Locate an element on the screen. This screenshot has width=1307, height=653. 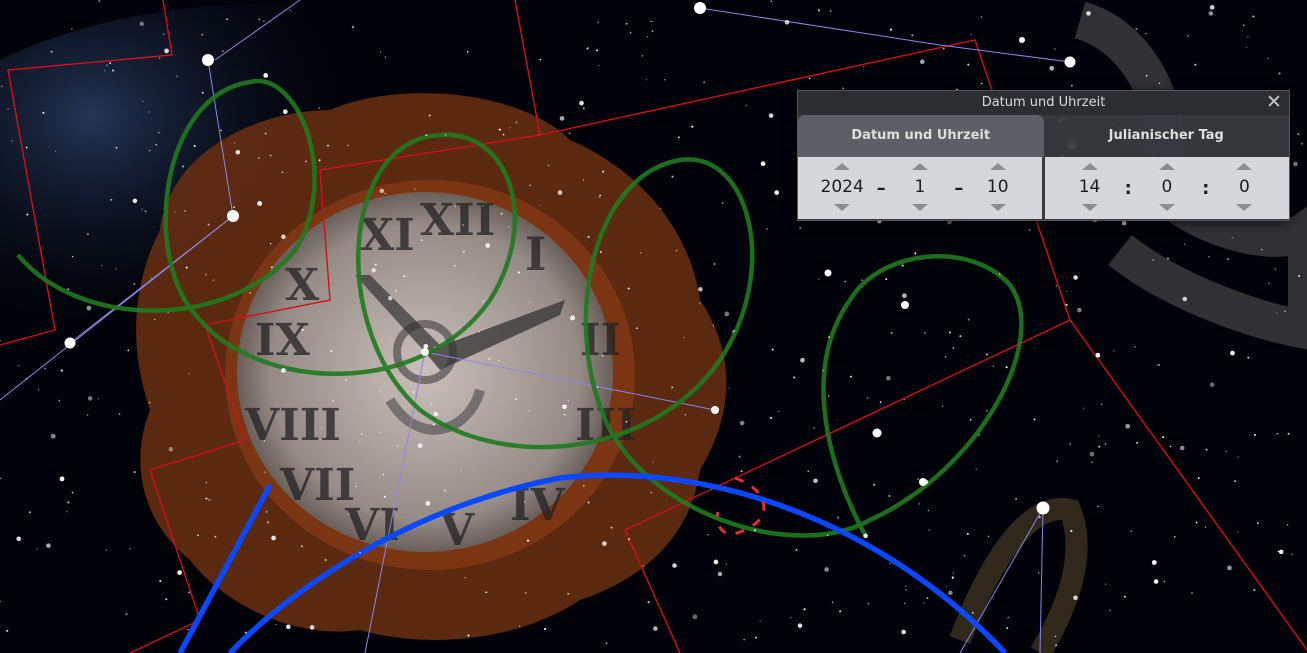
minute-input is located at coordinates (1166, 187).